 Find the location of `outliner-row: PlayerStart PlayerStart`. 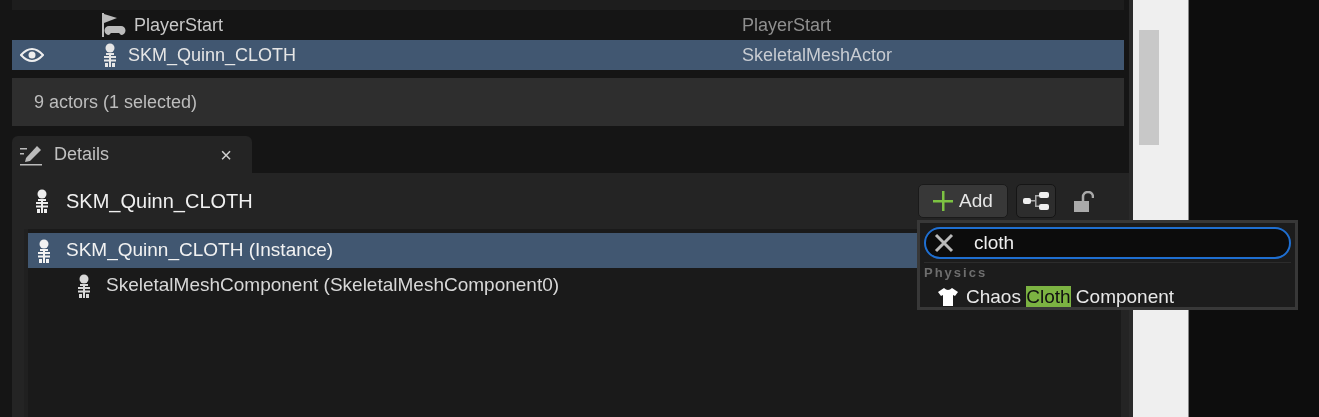

outliner-row: PlayerStart PlayerStart is located at coordinates (568, 25).